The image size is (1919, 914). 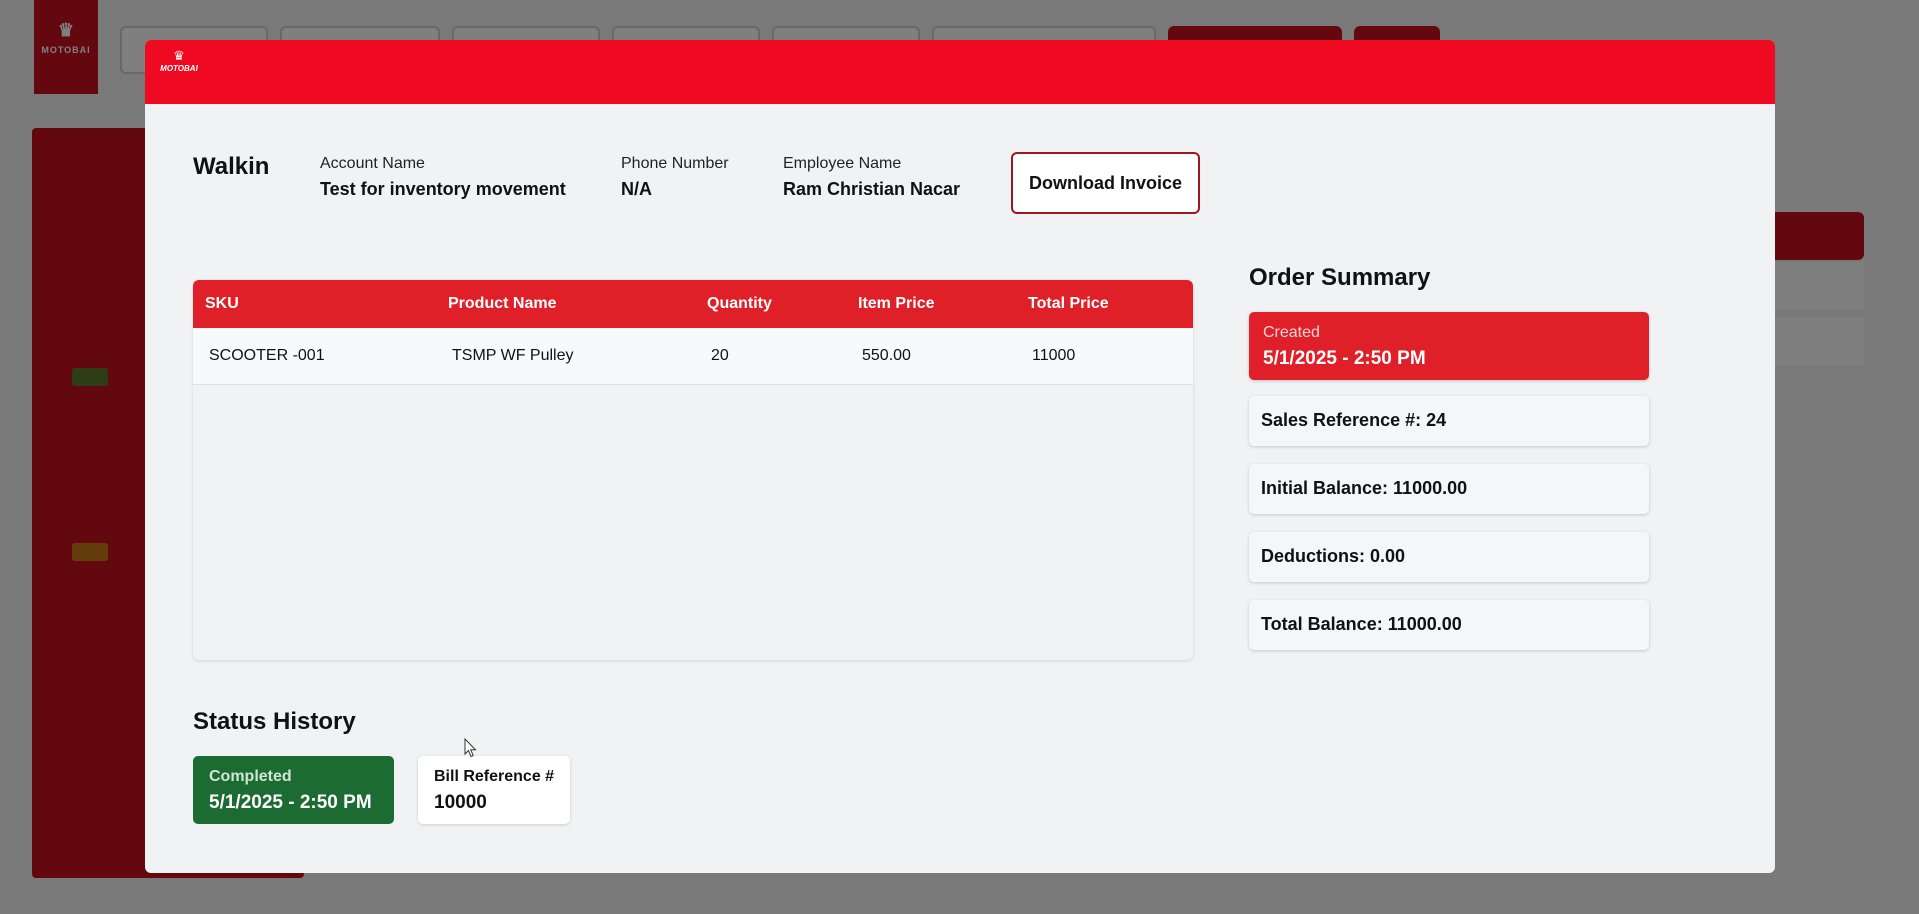 I want to click on employee-name-label: Employee Name, so click(x=842, y=163).